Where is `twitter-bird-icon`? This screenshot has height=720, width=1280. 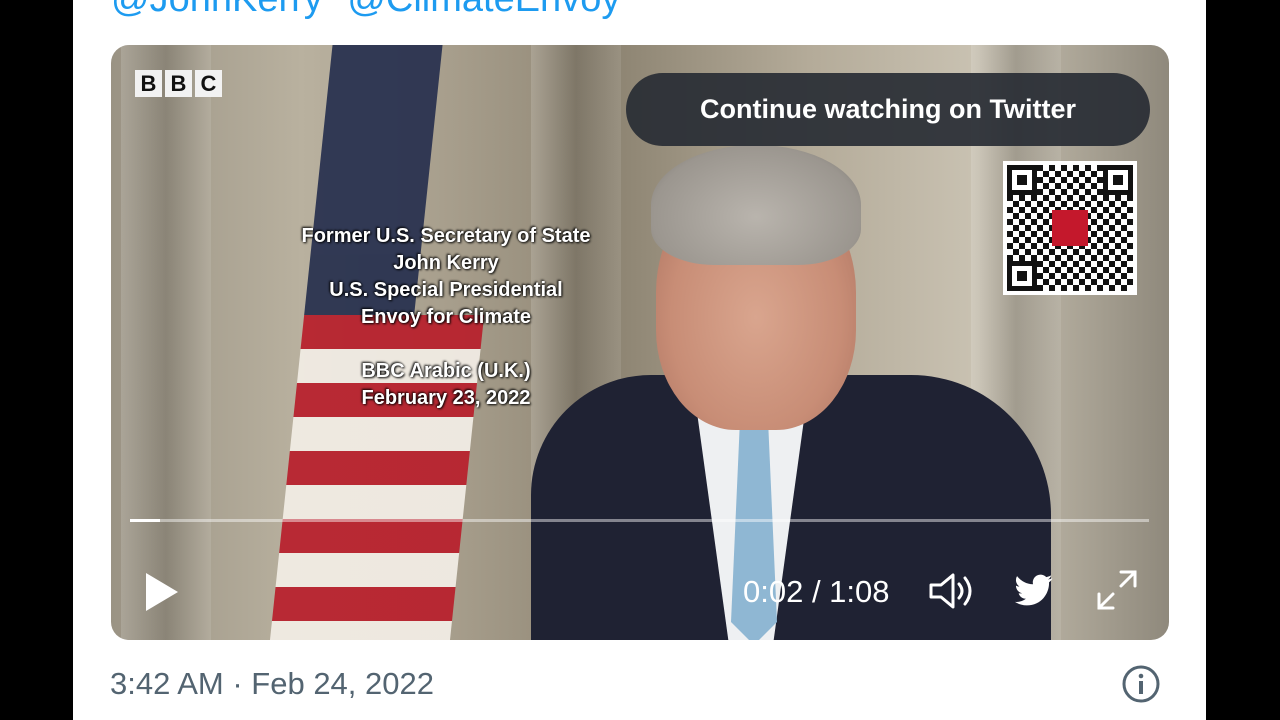
twitter-bird-icon is located at coordinates (1034, 590).